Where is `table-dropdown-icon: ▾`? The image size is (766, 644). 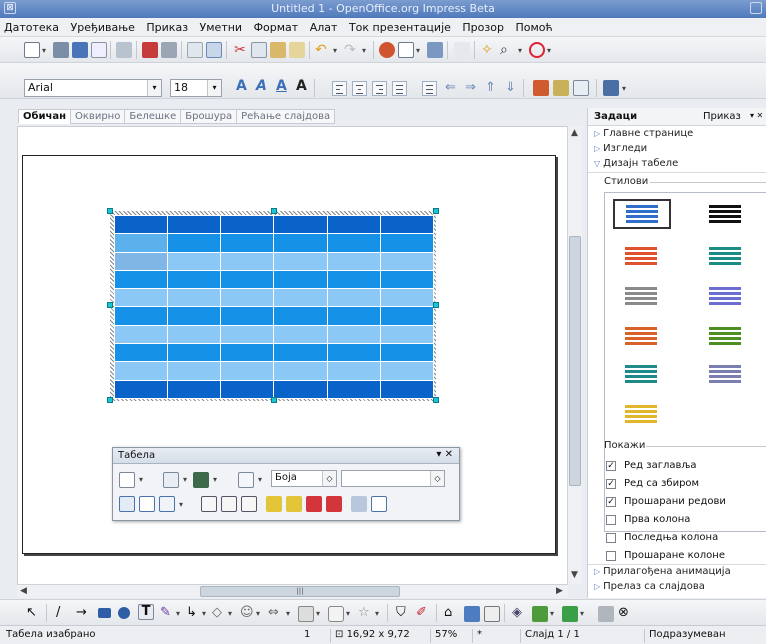
table-dropdown-icon: ▾ is located at coordinates (418, 50).